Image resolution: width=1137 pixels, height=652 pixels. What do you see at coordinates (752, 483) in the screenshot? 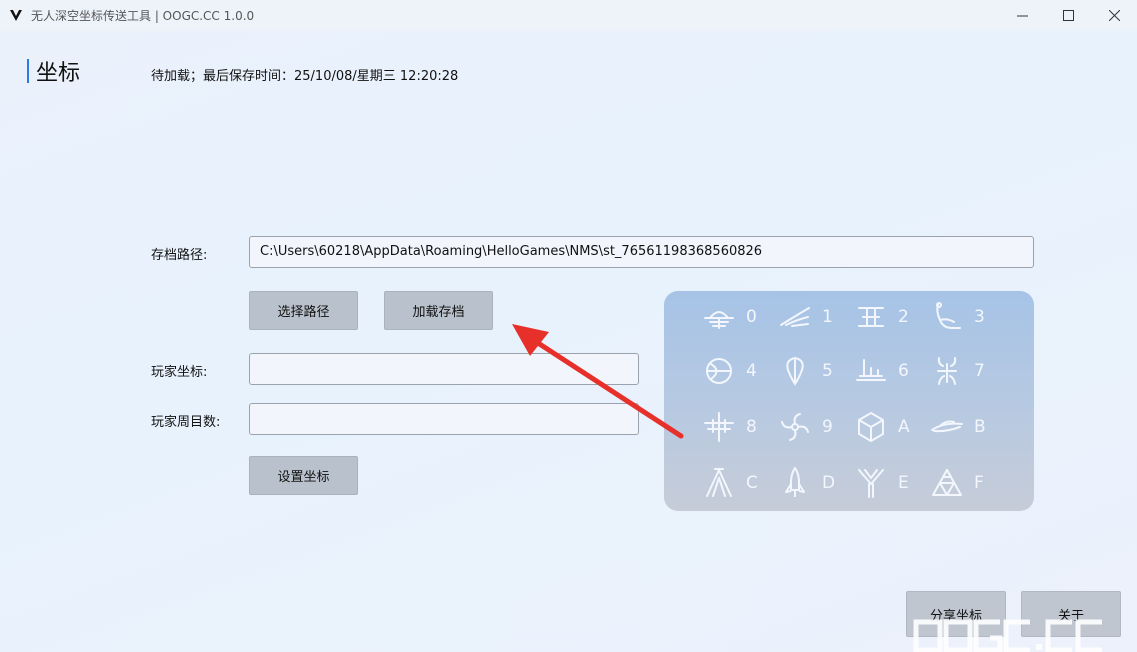
I see `glyph-char: C` at bounding box center [752, 483].